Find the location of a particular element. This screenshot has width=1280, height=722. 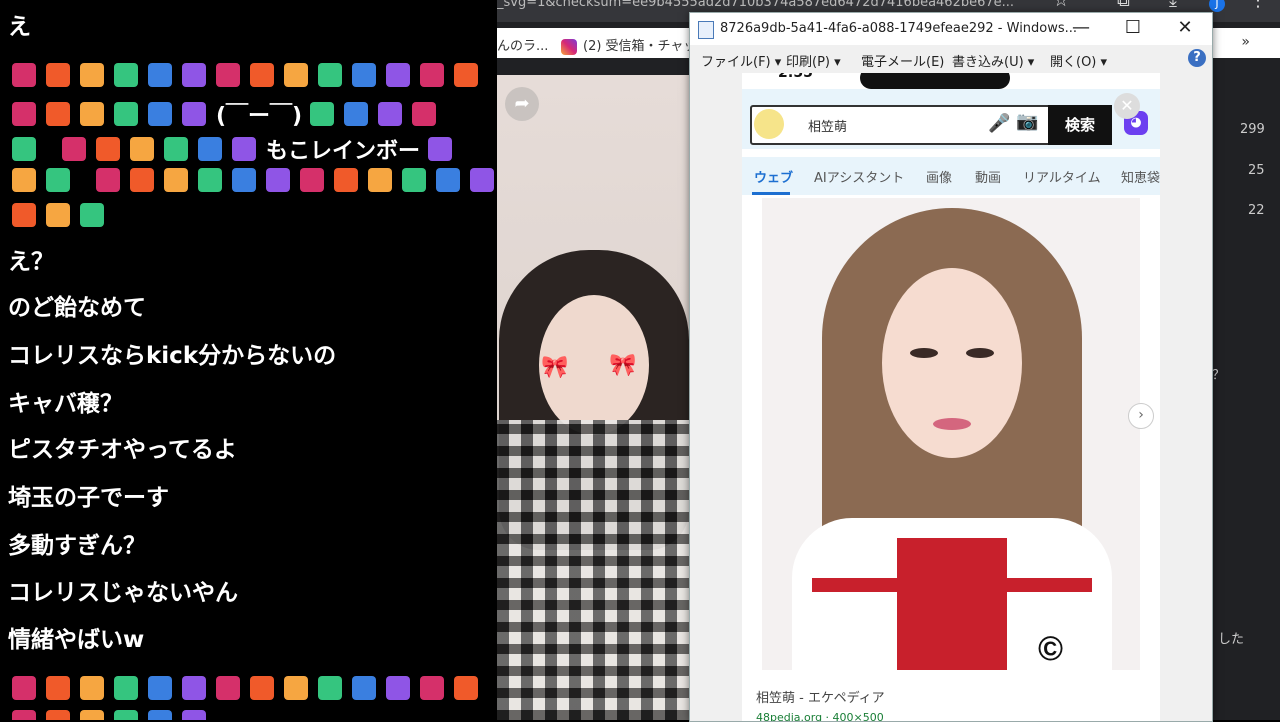

menu-print: 印刷(P) ▾ is located at coordinates (813, 60).